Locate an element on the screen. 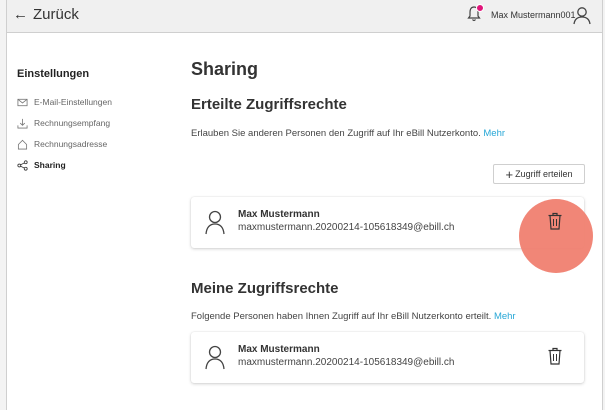 The height and width of the screenshot is (410, 605). grant-access-button: + Zugriff erteilen is located at coordinates (539, 174).